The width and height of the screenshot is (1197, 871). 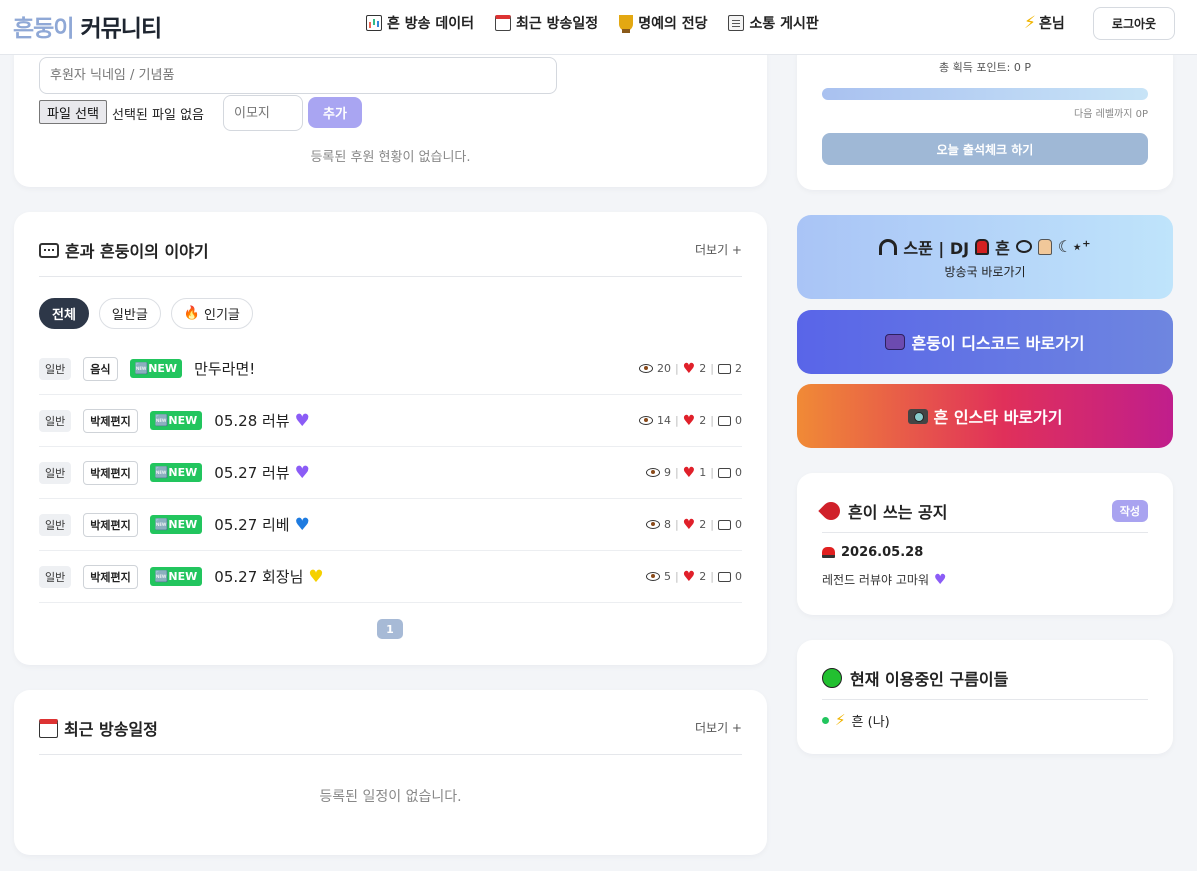 I want to click on file-select-button: 파일 선택, so click(x=73, y=112).